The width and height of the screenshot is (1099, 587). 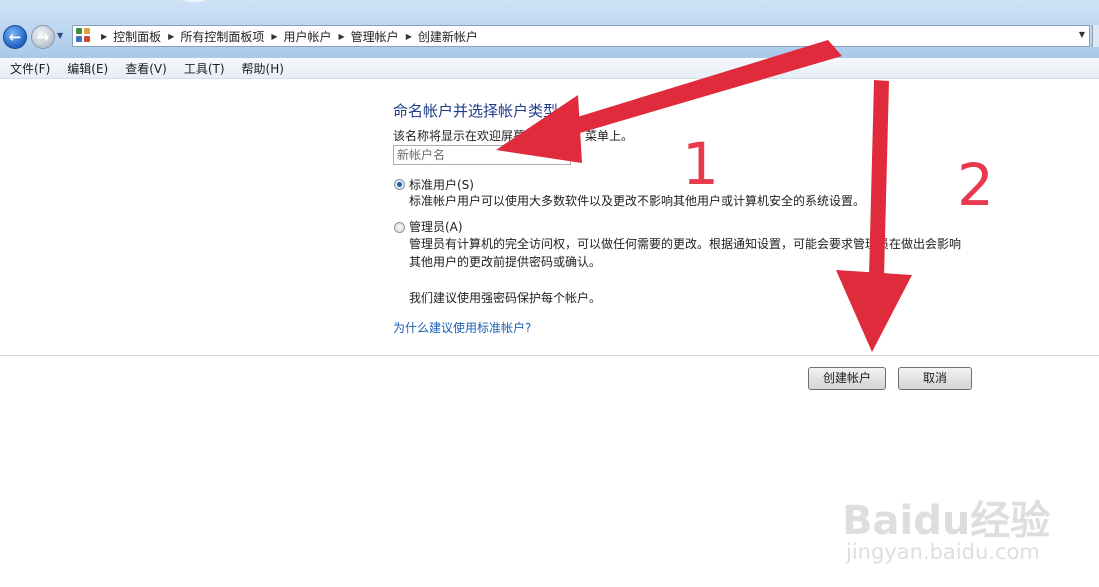 What do you see at coordinates (513, 136) in the screenshot?
I see `name-hint-text: 该名称将显示在欢迎屏幕和「开始」菜单上。` at bounding box center [513, 136].